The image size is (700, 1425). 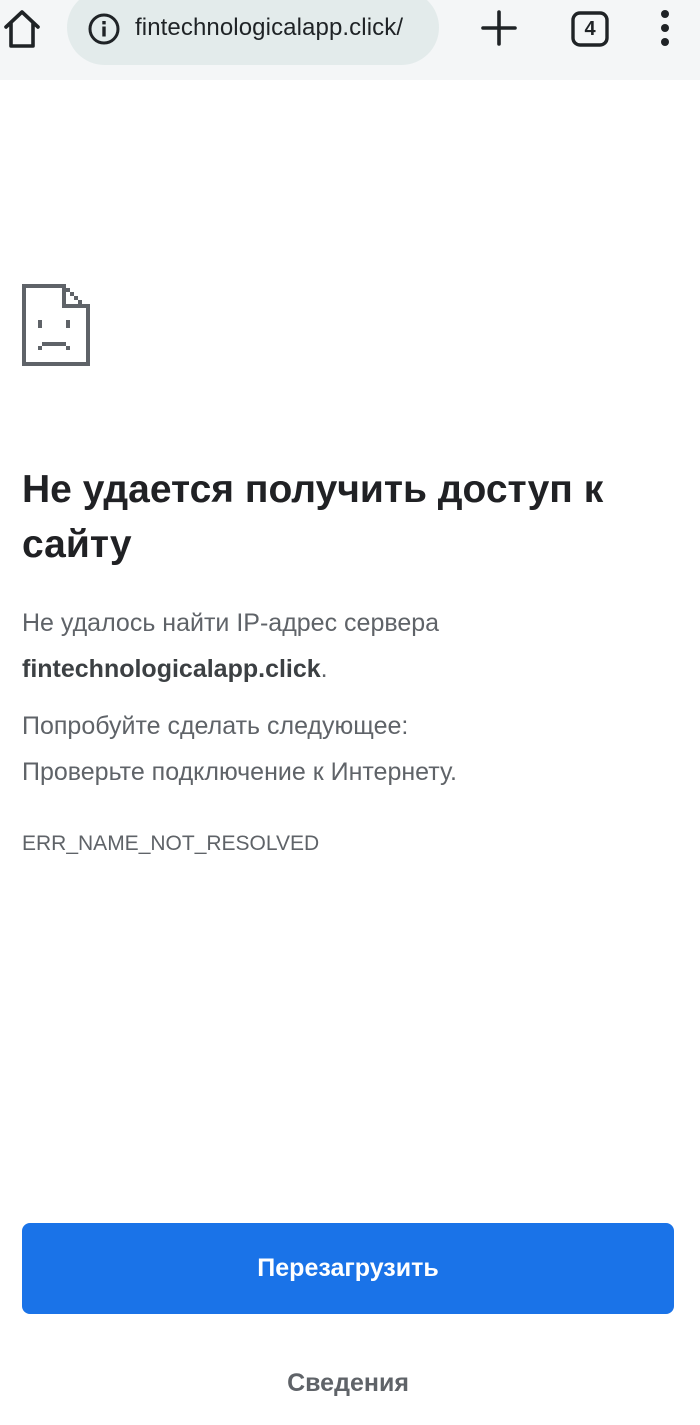 I want to click on new-tab-button, so click(x=499, y=28).